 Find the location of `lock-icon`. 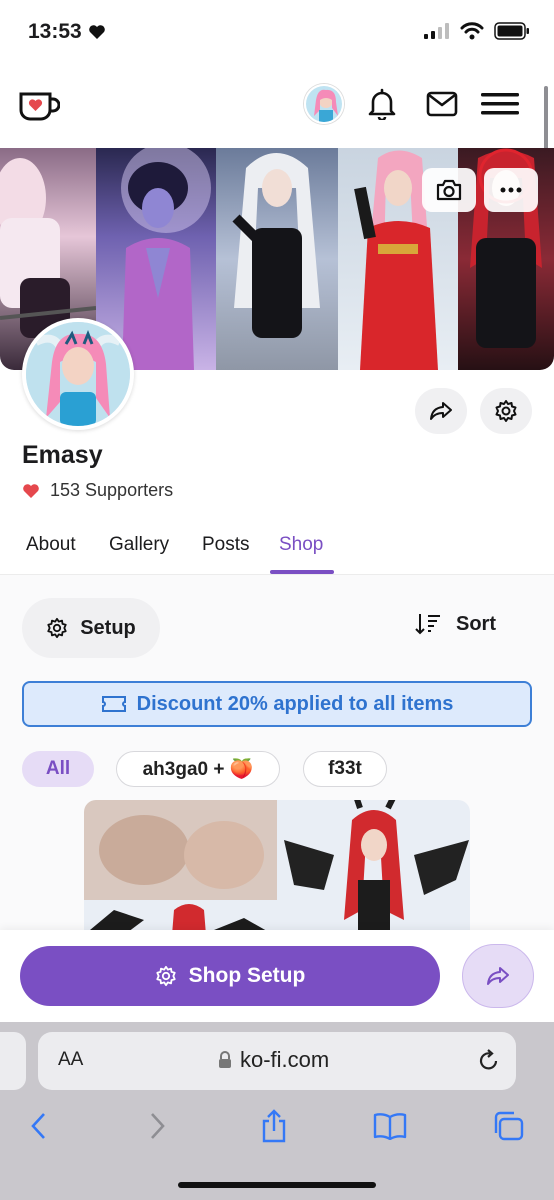

lock-icon is located at coordinates (225, 1059).